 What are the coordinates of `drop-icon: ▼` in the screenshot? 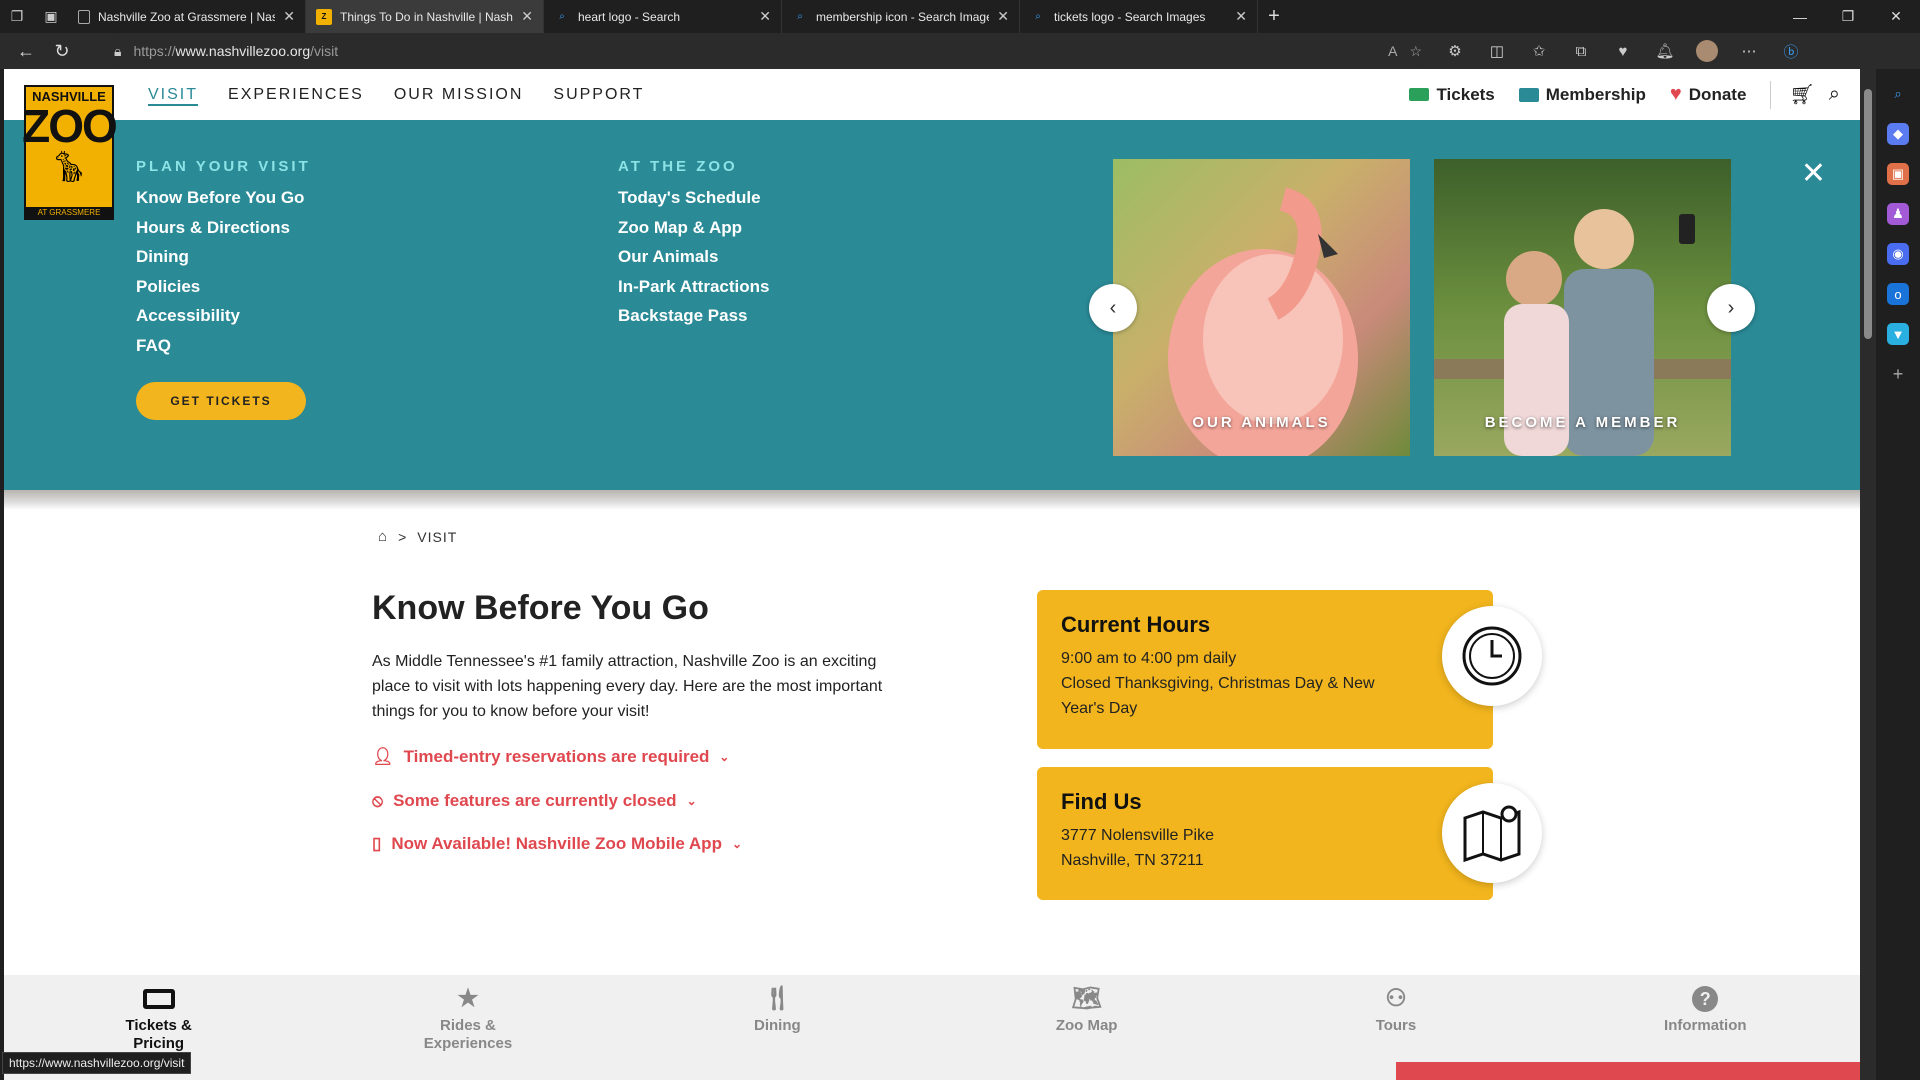 It's located at (1898, 334).